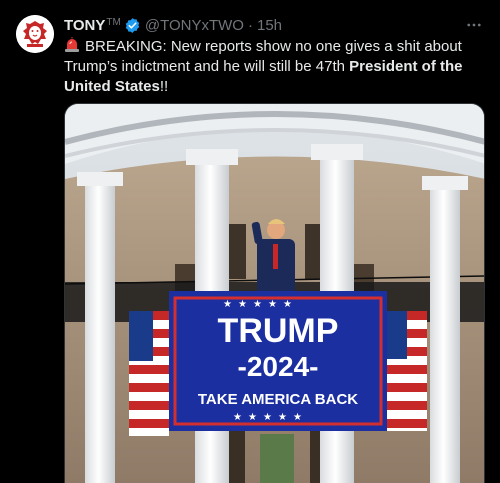 The width and height of the screenshot is (500, 483). Describe the element at coordinates (132, 25) in the screenshot. I see `verified-badge-icon` at that location.